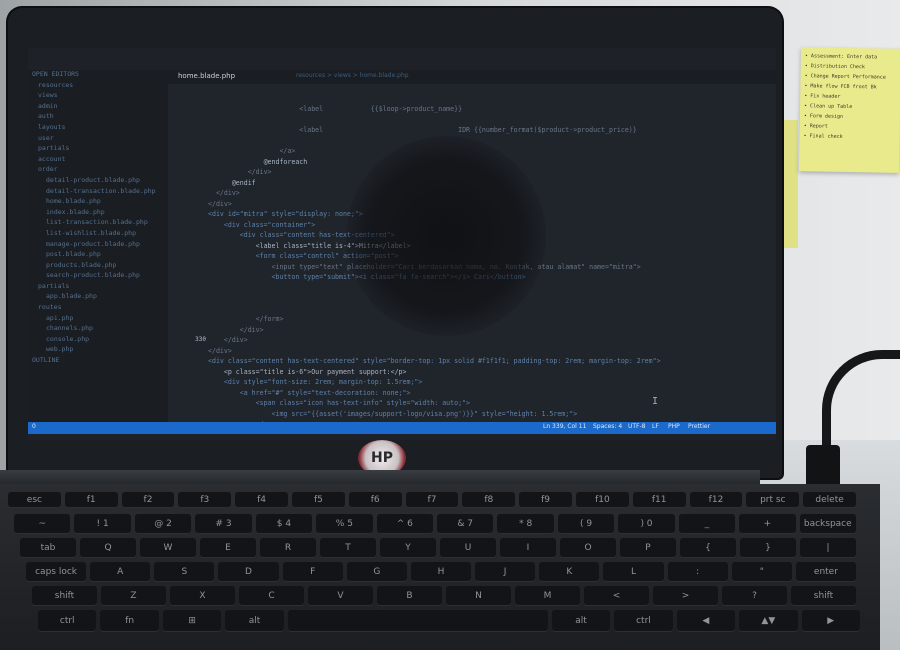 This screenshot has height=650, width=900. What do you see at coordinates (674, 426) in the screenshot?
I see `status-language: PHP` at bounding box center [674, 426].